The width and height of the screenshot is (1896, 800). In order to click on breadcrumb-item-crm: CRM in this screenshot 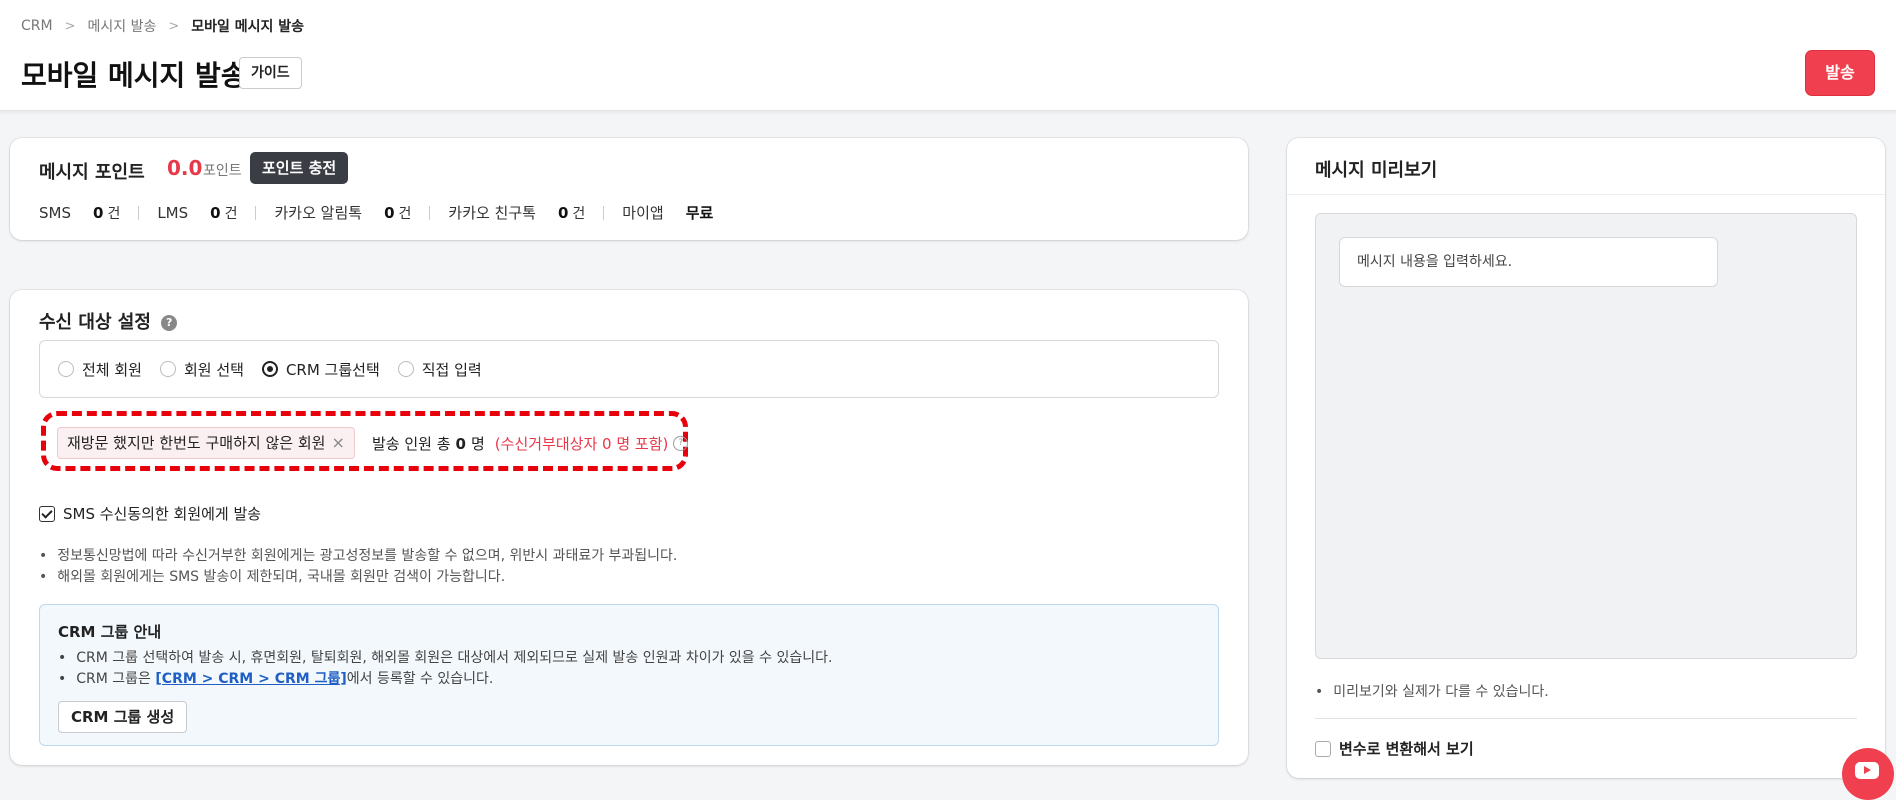, I will do `click(37, 26)`.